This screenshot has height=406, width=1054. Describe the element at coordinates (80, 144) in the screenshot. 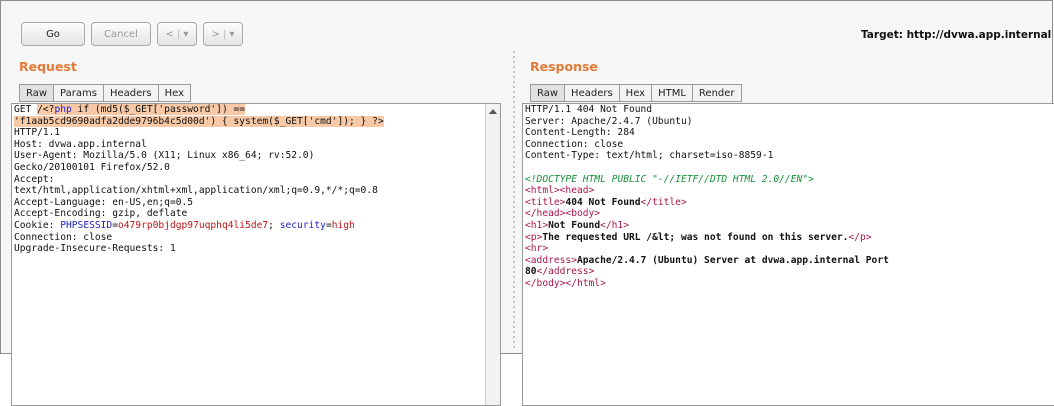

I see `request-line: Host: dvwa.app.internal` at that location.